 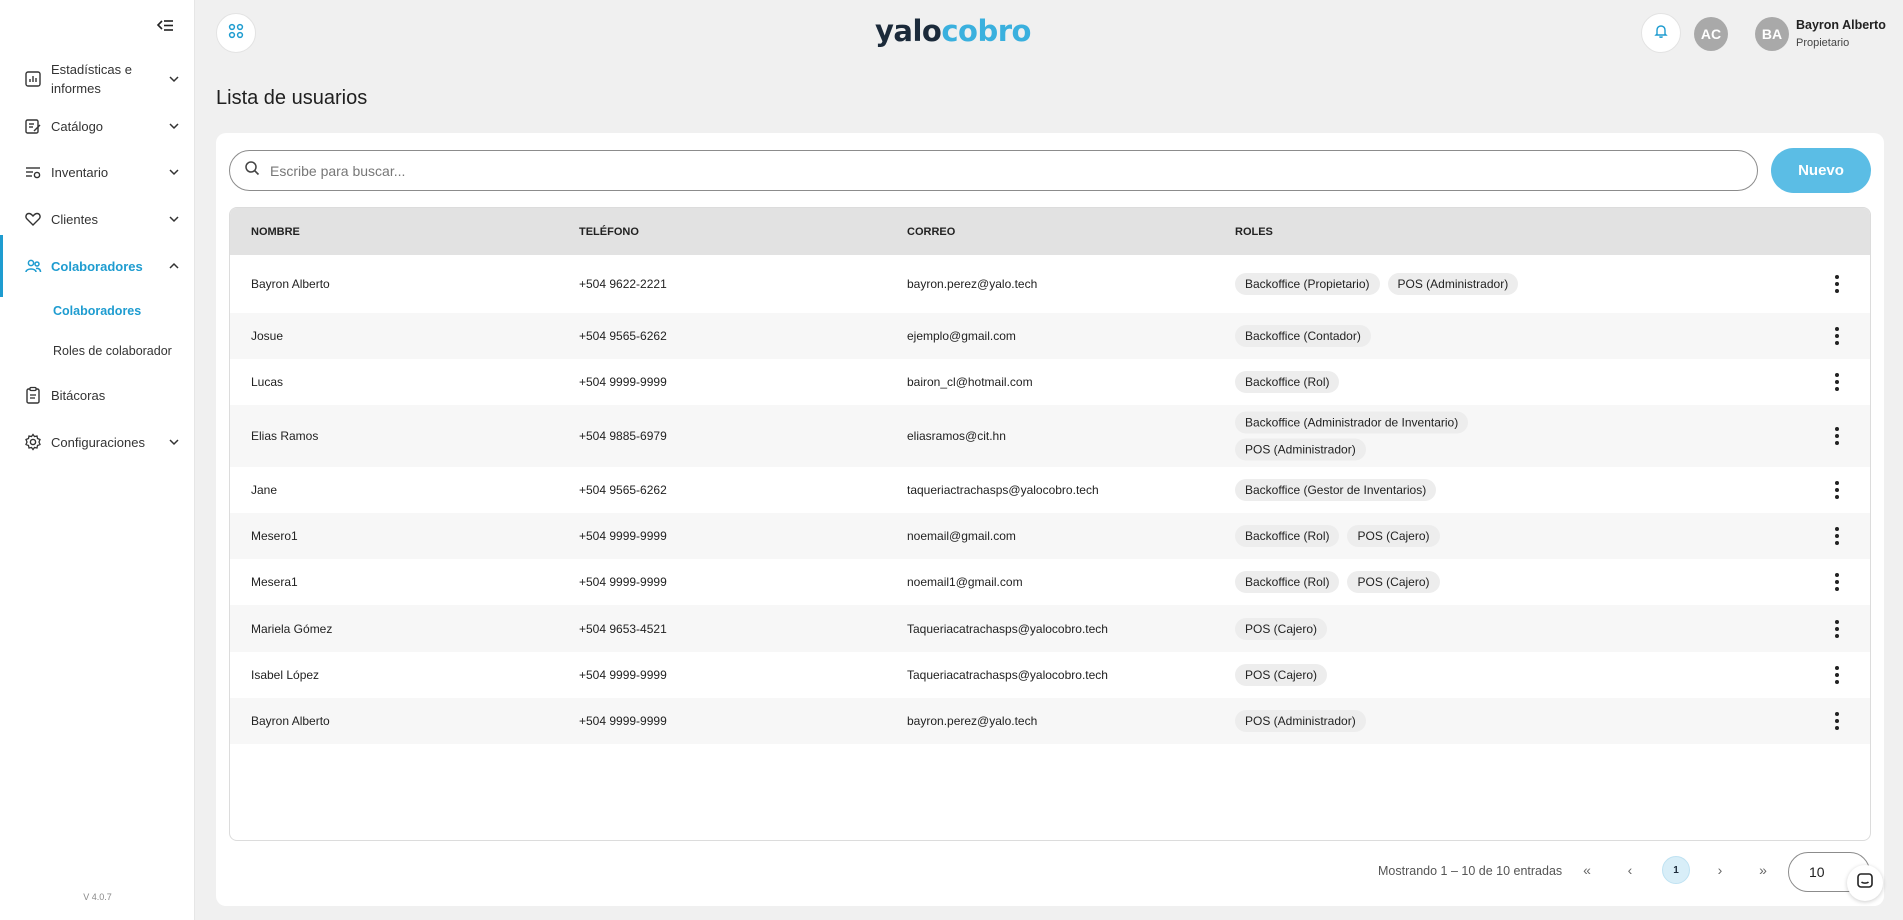 I want to click on last-page-button: », so click(x=1763, y=870).